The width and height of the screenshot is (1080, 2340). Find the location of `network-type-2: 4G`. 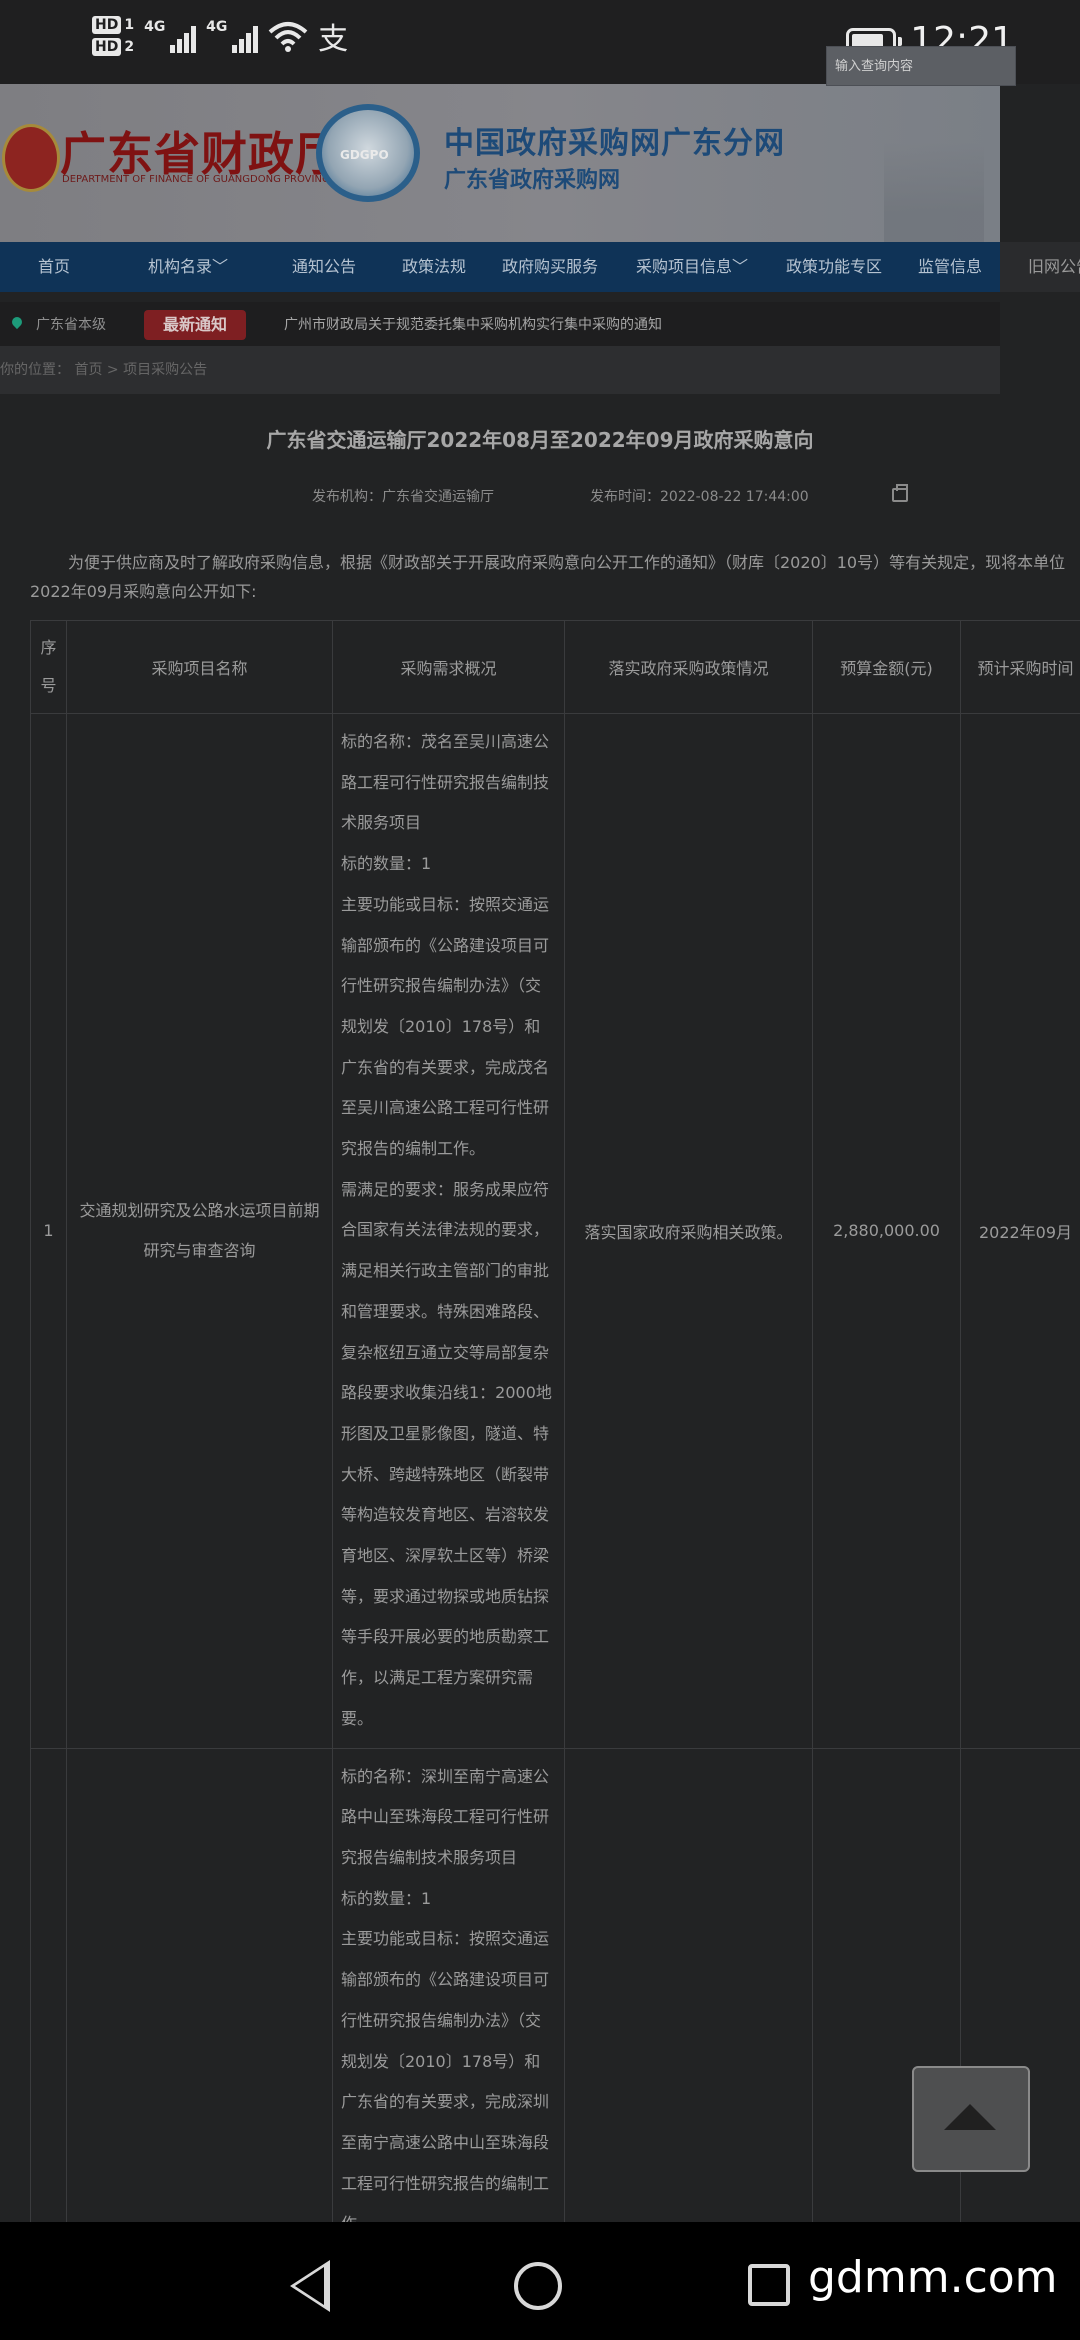

network-type-2: 4G is located at coordinates (217, 27).